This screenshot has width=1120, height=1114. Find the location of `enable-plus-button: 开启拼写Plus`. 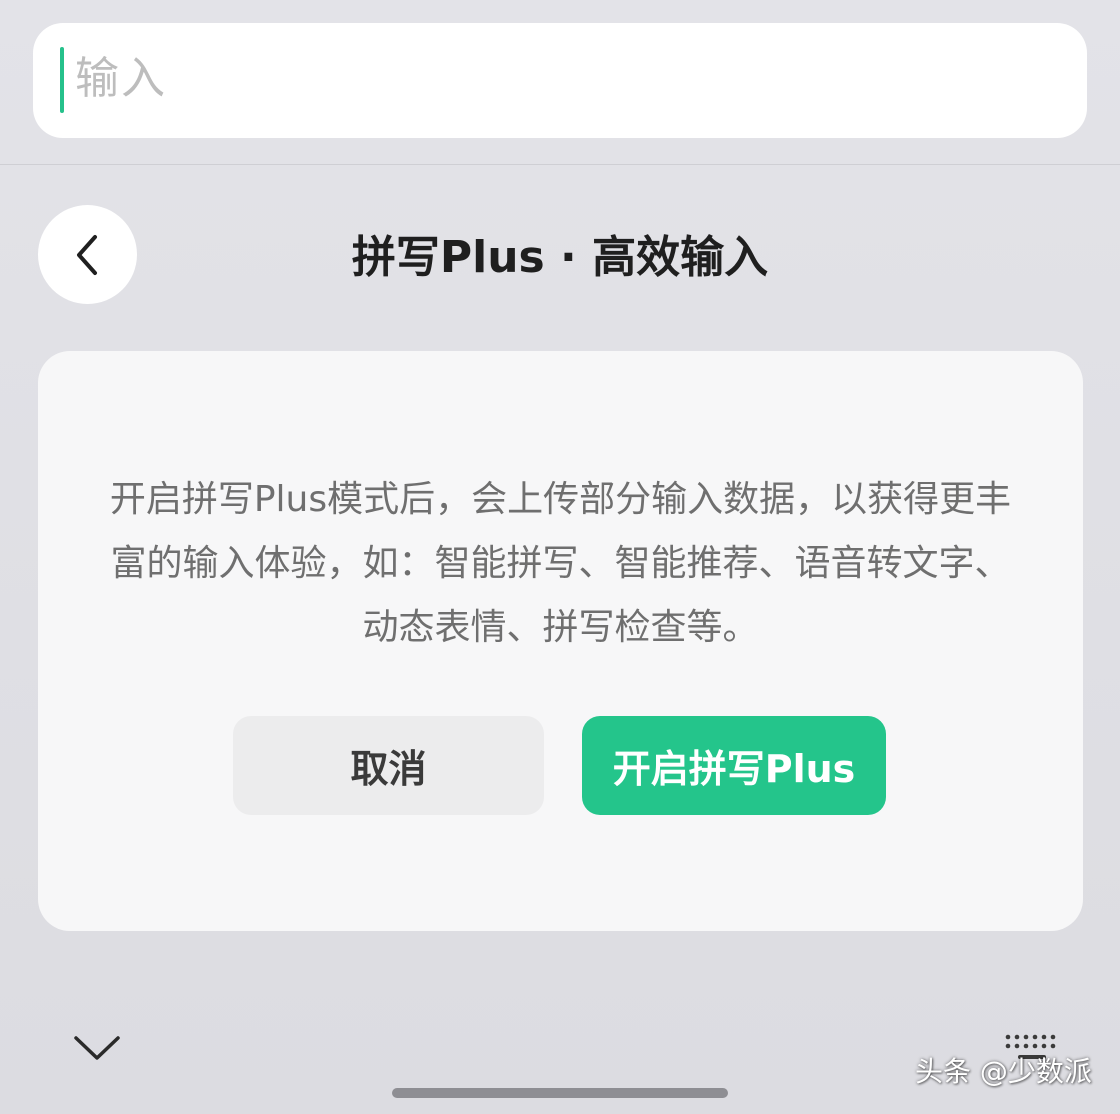

enable-plus-button: 开启拼写Plus is located at coordinates (734, 765).